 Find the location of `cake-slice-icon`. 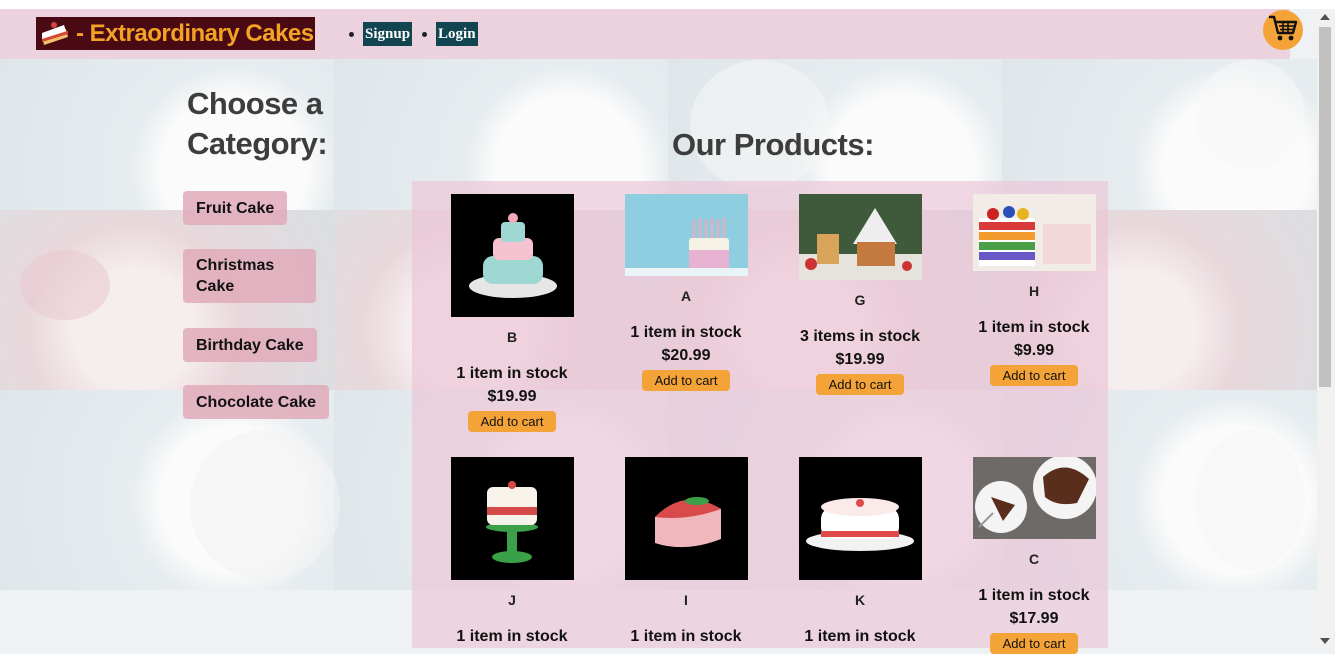

cake-slice-icon is located at coordinates (55, 34).